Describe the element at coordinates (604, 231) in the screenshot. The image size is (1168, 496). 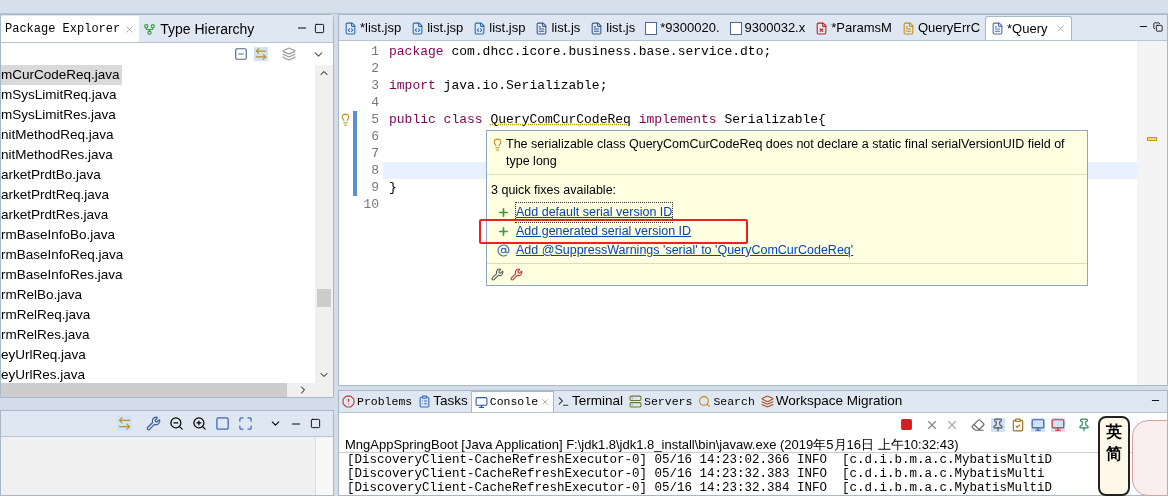
I see `quick-fix-link: Add generated serial version ID` at that location.